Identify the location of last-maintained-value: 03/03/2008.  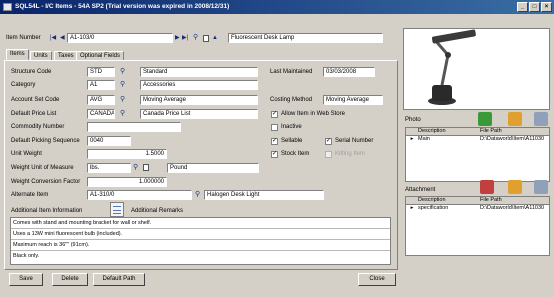
(349, 72).